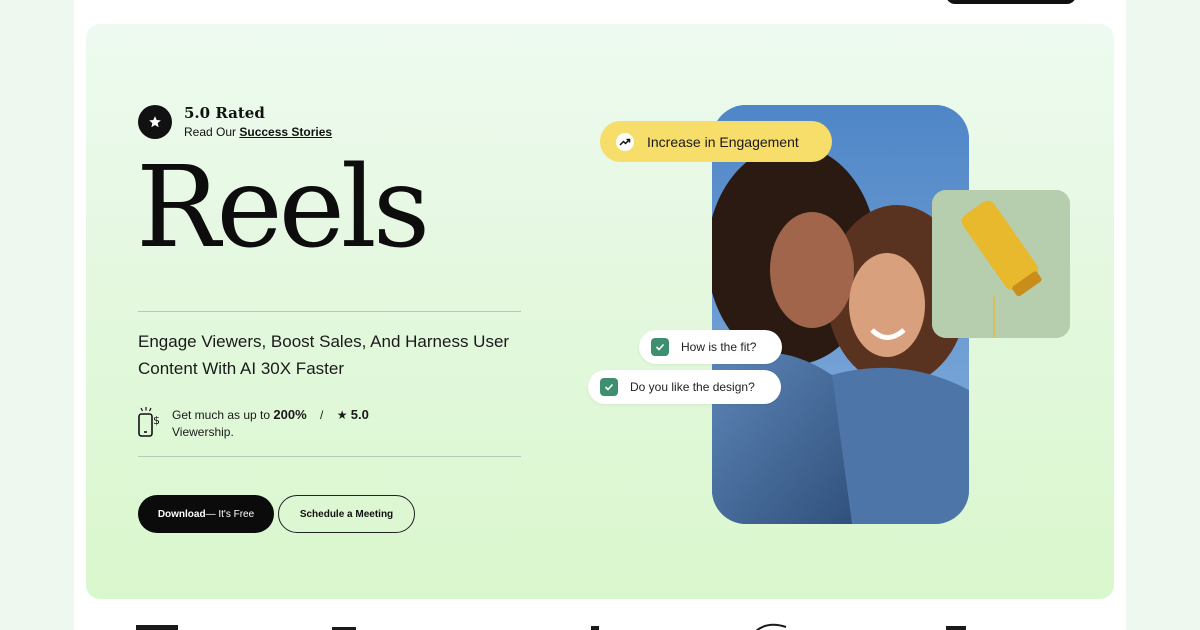 This screenshot has width=1200, height=630. What do you see at coordinates (181, 514) in the screenshot?
I see `download-label: Download` at bounding box center [181, 514].